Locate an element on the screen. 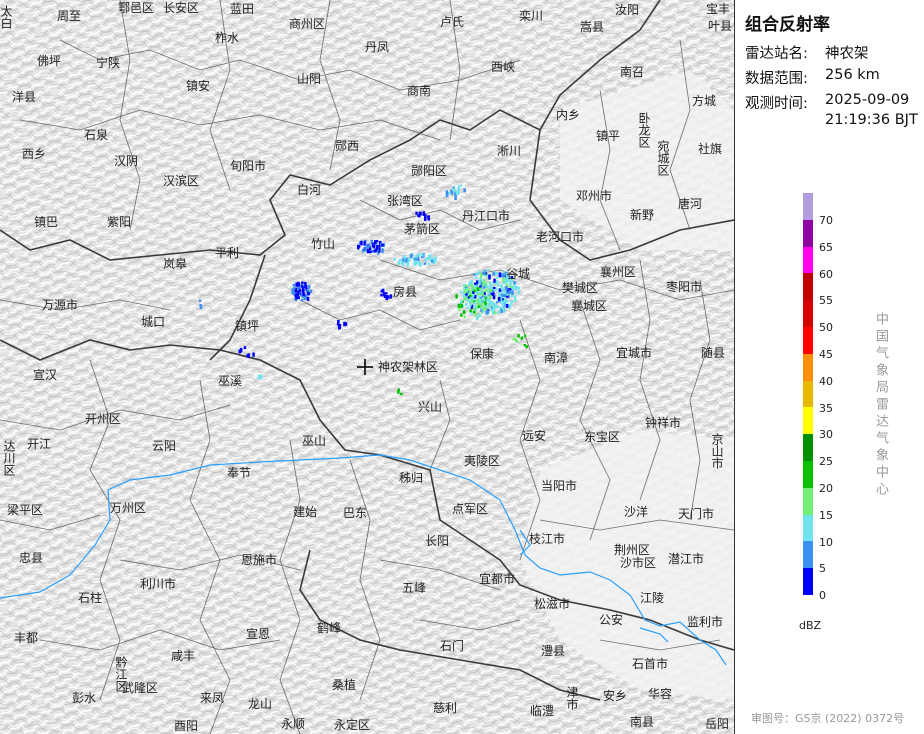 Image resolution: width=924 pixels, height=734 pixels. place-label: 点军区 is located at coordinates (470, 509).